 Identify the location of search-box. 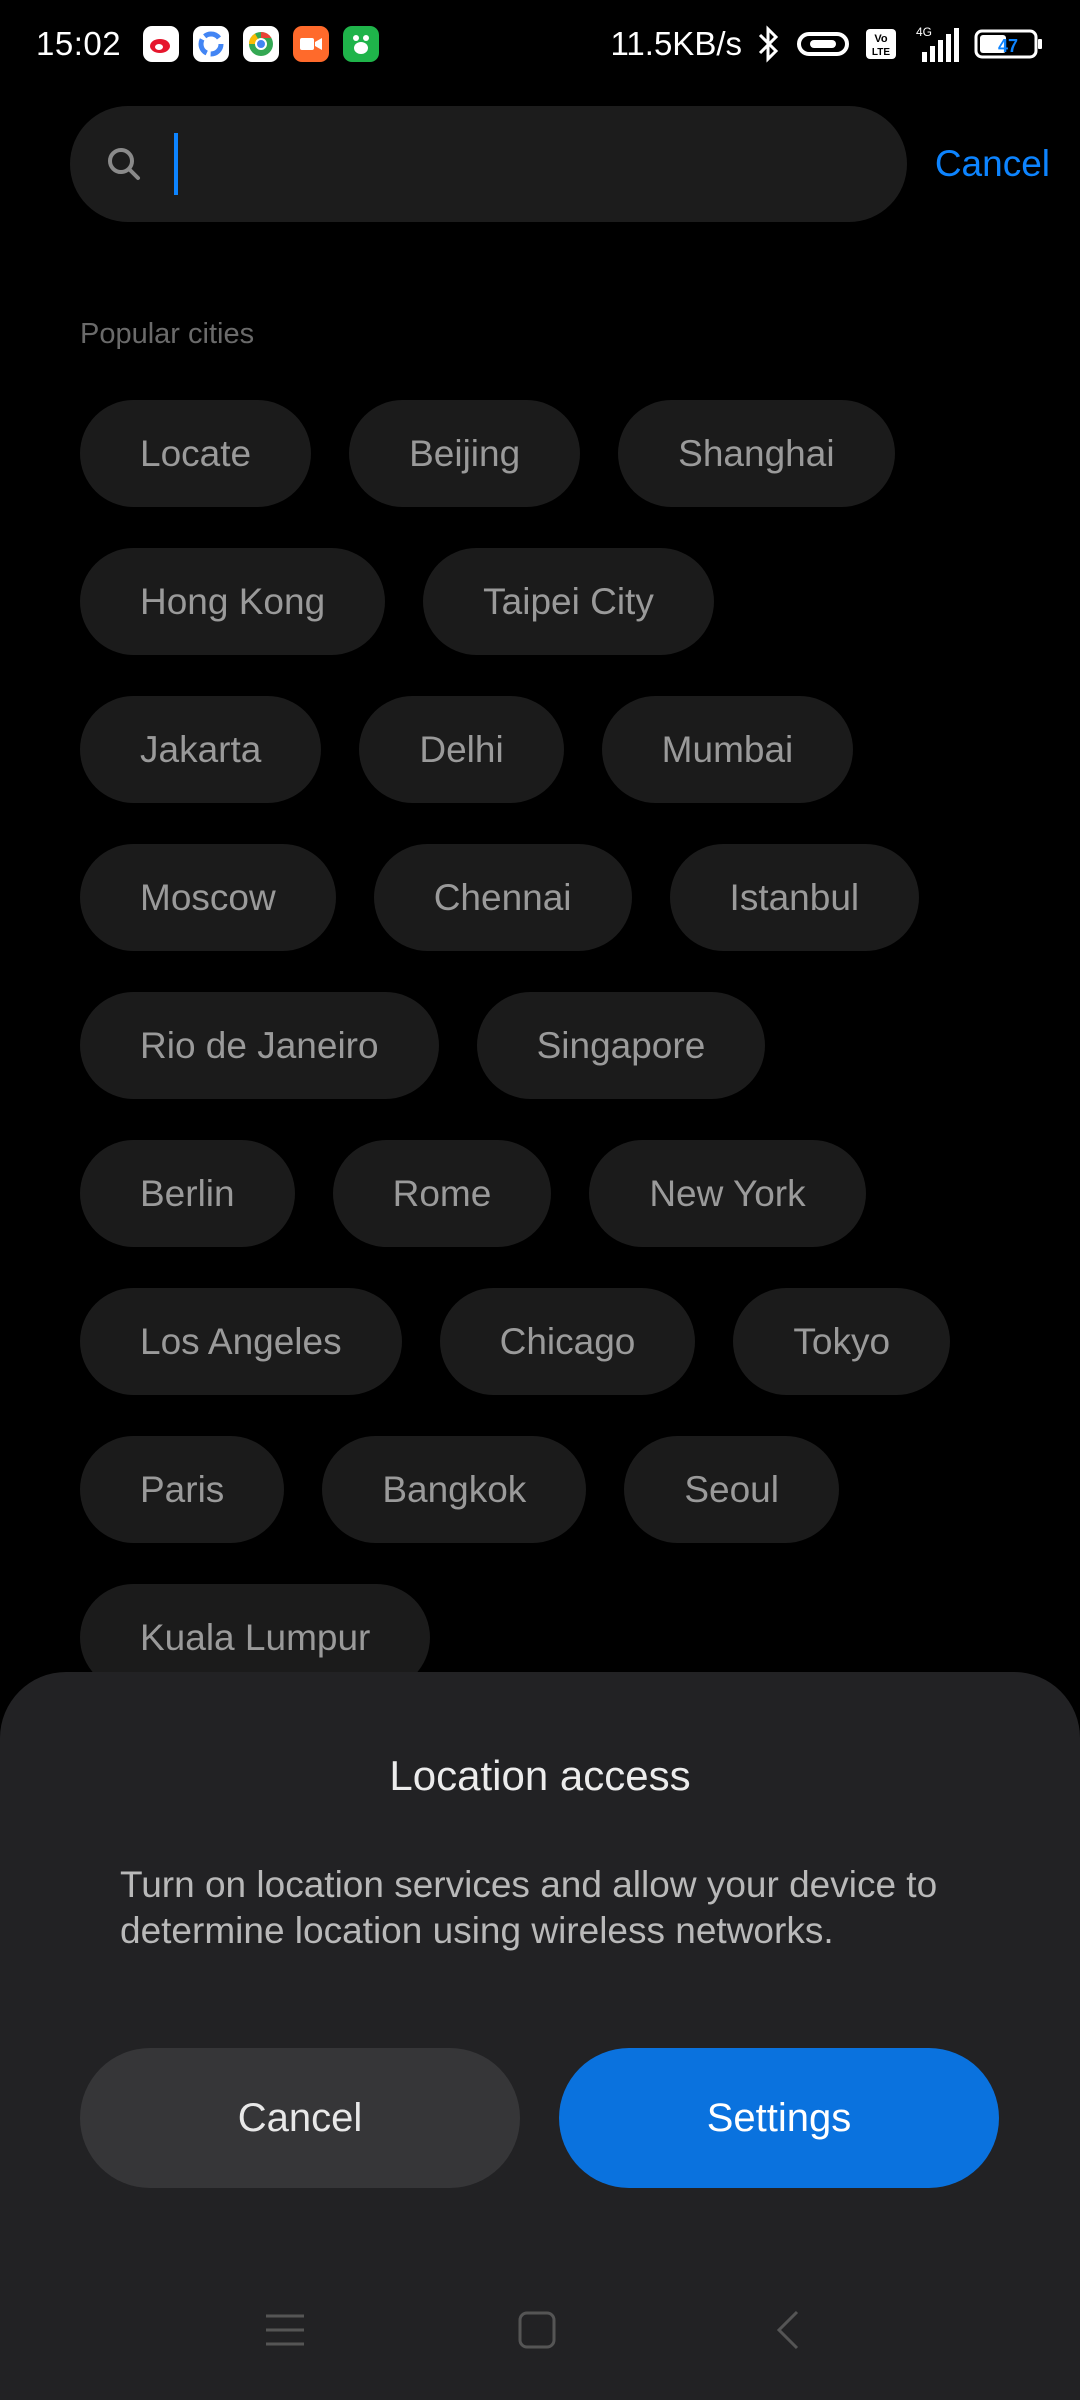
(488, 164).